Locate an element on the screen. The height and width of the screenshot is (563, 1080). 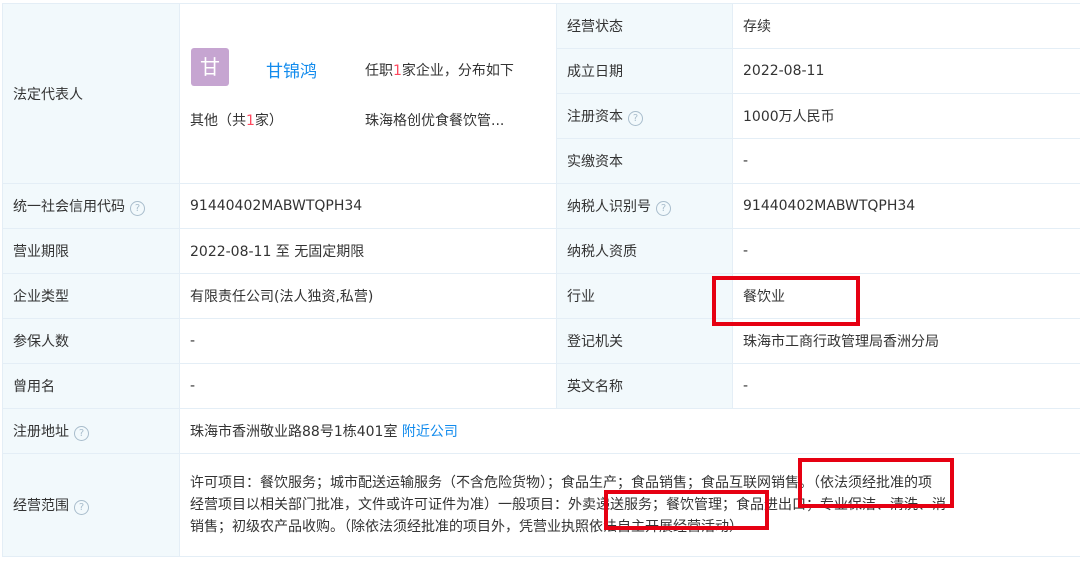
address-label: 注册地址? is located at coordinates (91, 431).